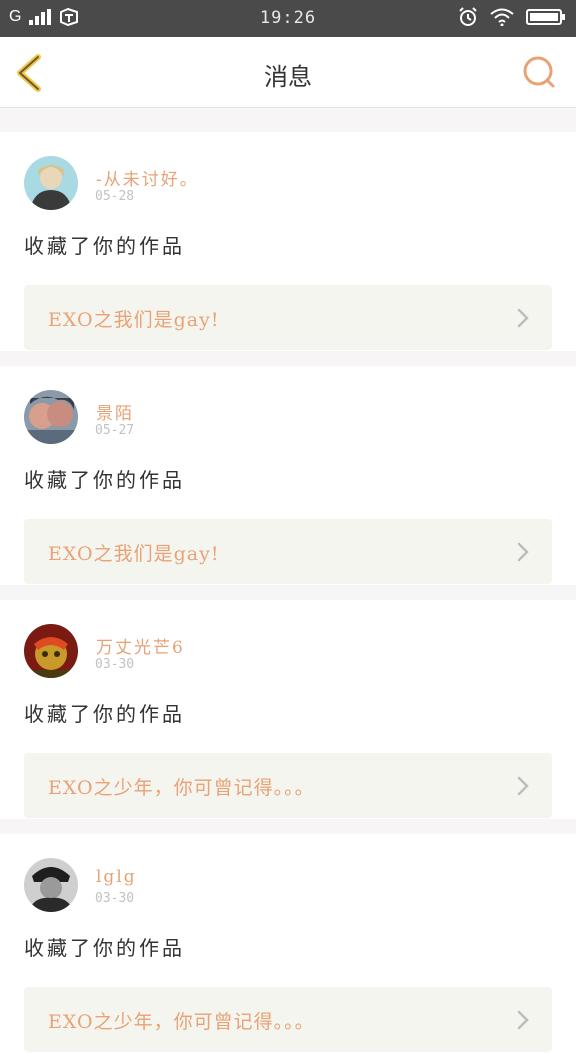 This screenshot has height=1053, width=576. Describe the element at coordinates (545, 17) in the screenshot. I see `battery-icon` at that location.